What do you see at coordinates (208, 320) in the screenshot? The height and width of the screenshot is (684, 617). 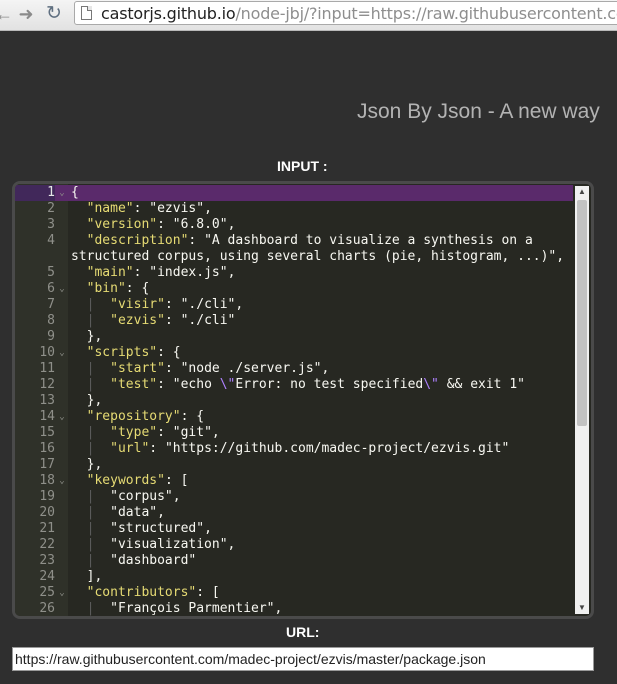 I see `code-string: "./cli"` at bounding box center [208, 320].